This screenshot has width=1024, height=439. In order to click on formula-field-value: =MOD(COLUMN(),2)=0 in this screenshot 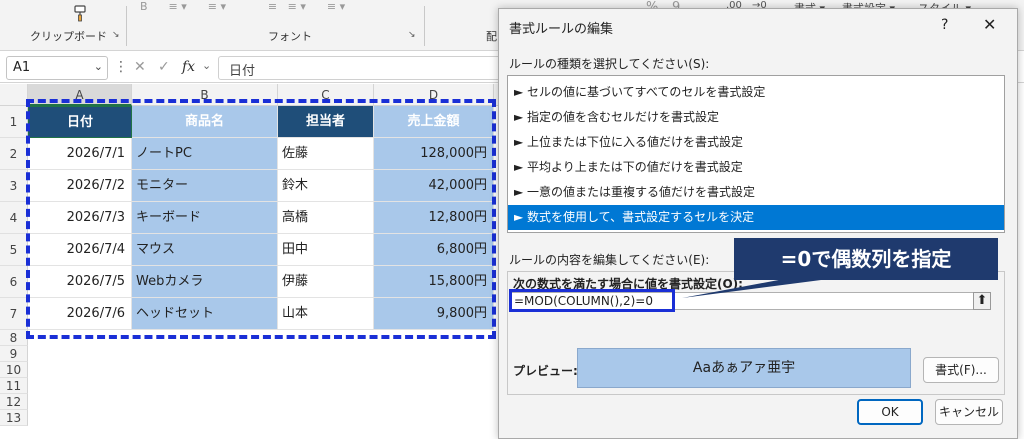, I will do `click(583, 301)`.